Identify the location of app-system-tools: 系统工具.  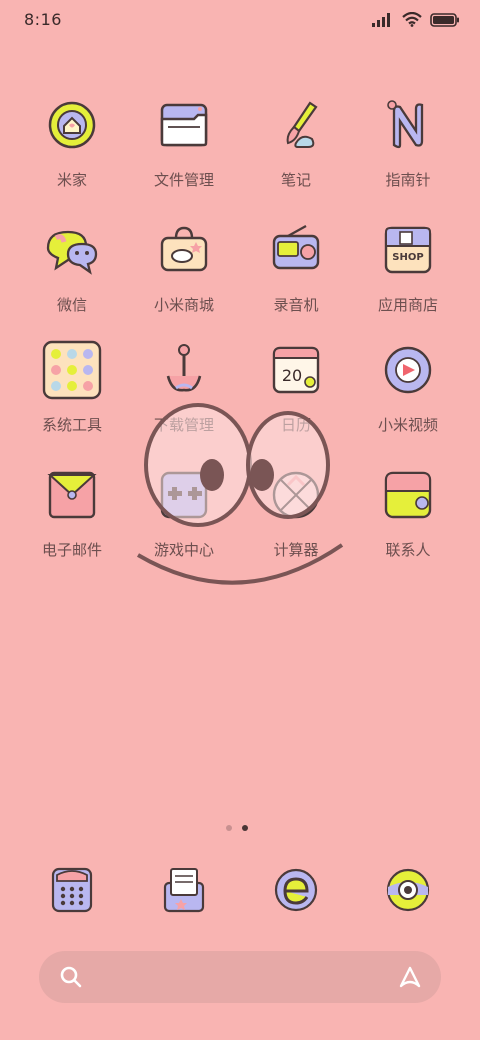
(72, 387).